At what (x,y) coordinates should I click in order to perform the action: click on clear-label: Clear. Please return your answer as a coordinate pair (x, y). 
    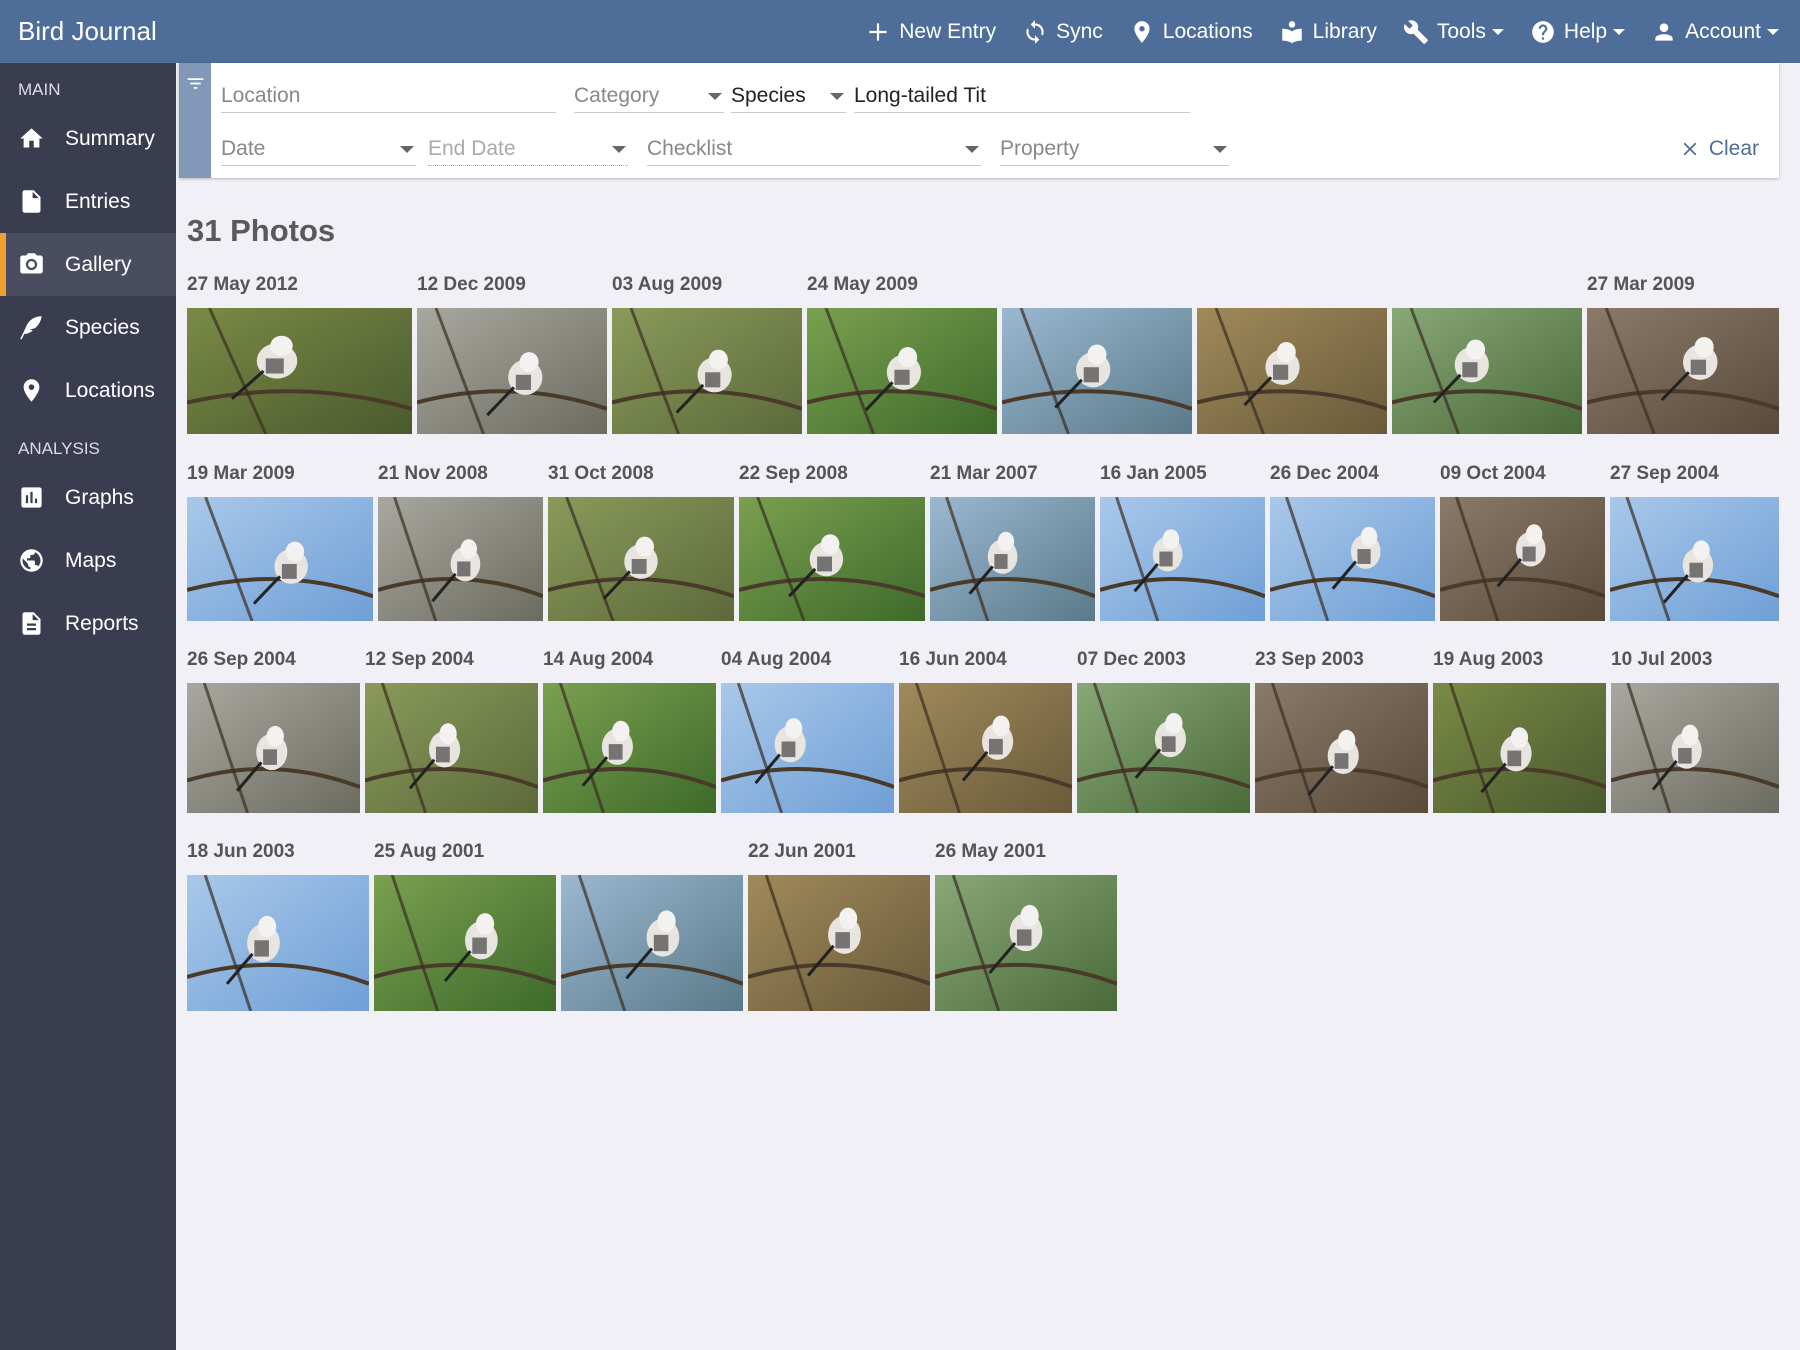
    Looking at the image, I should click on (1733, 148).